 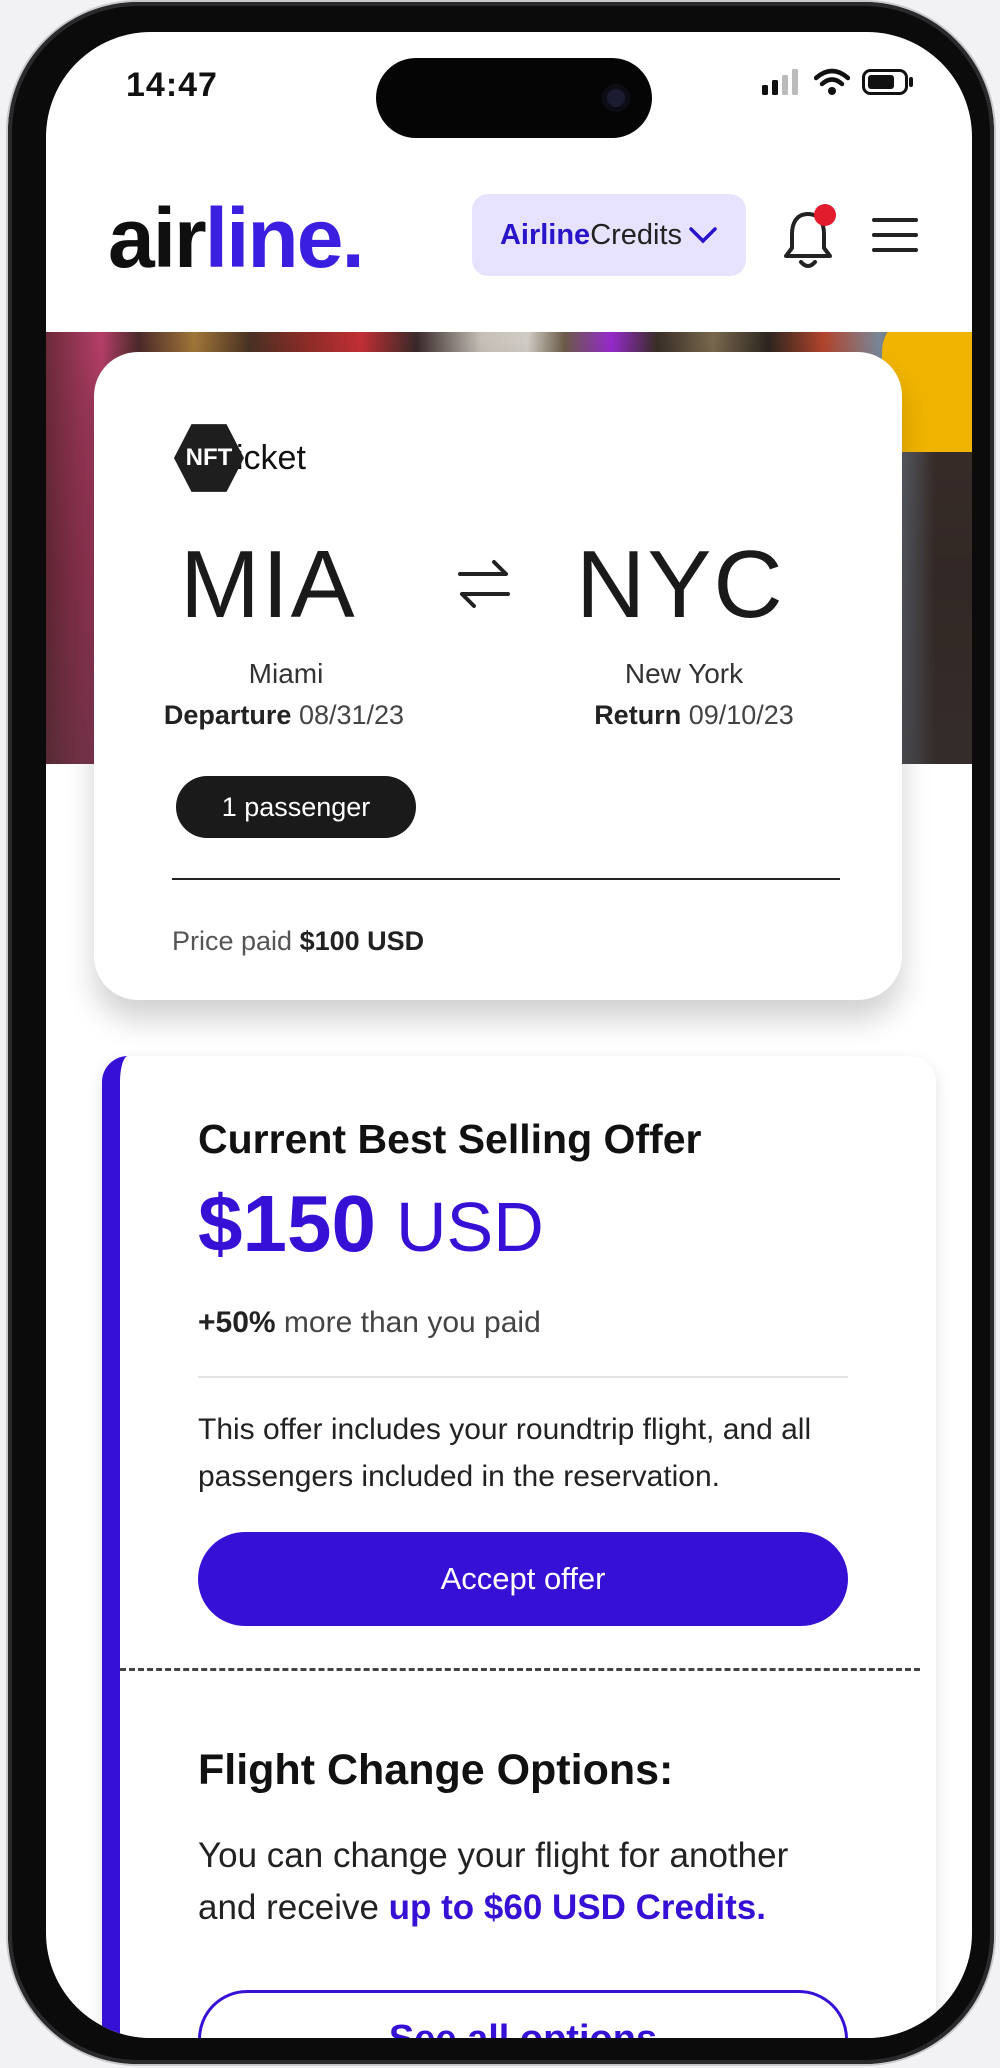 I want to click on offer-divider, so click(x=523, y=1377).